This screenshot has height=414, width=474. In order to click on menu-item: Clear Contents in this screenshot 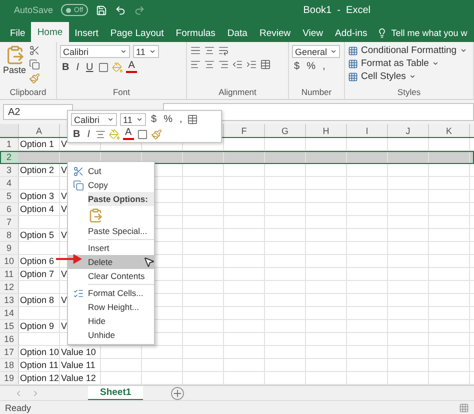, I will do `click(111, 276)`.